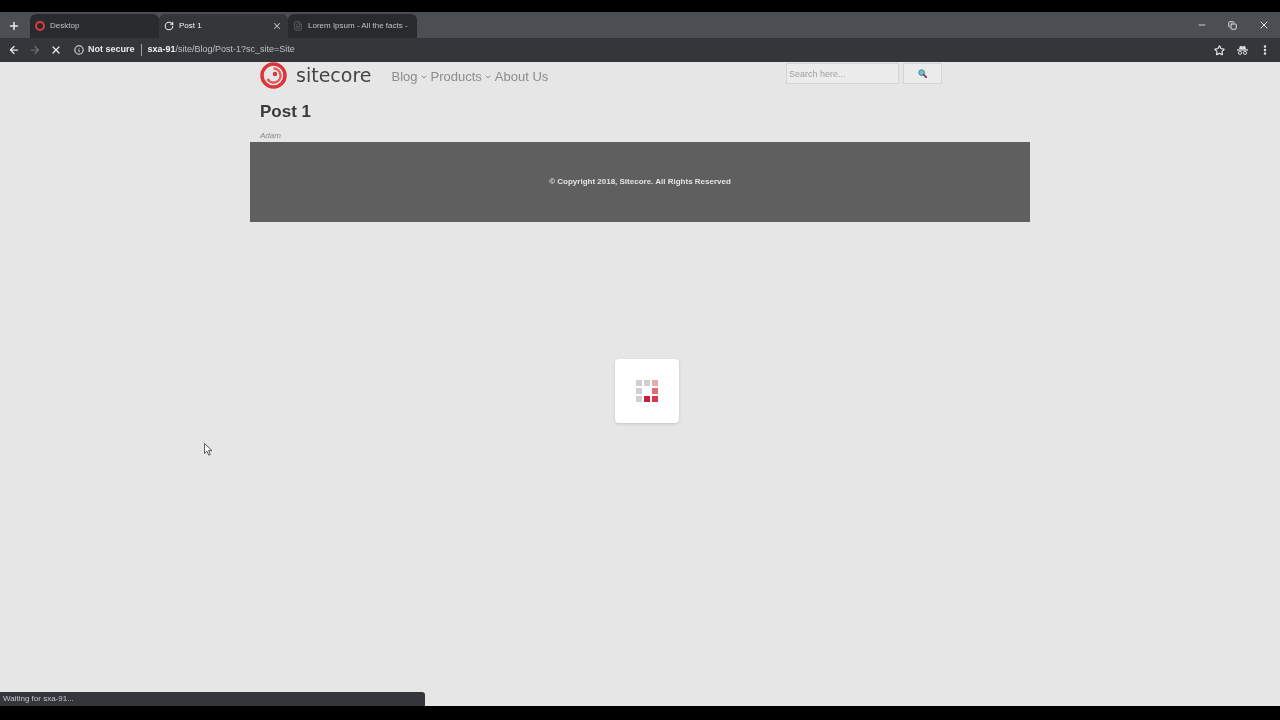 This screenshot has width=1280, height=720. Describe the element at coordinates (79, 50) in the screenshot. I see `info-icon` at that location.